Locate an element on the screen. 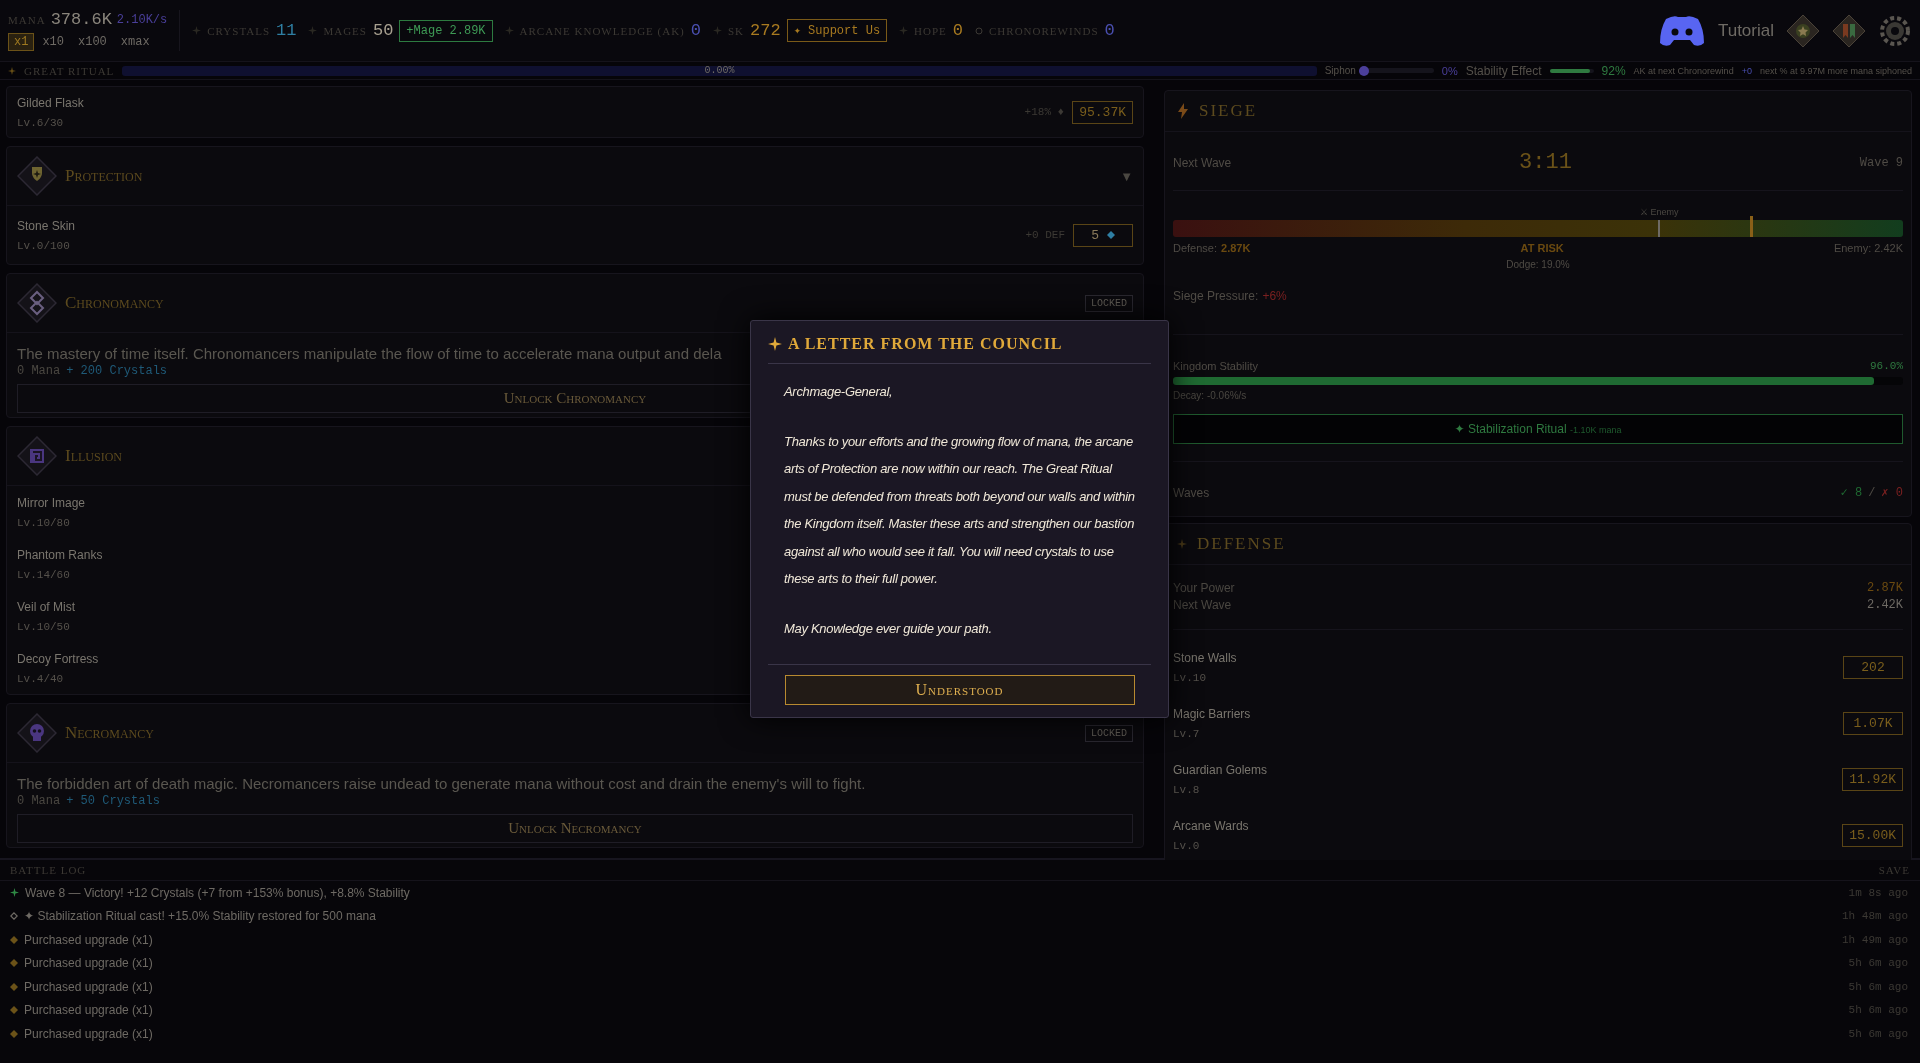 This screenshot has height=1063, width=1920. log-message: ✦ Stabilization Ritual cast! +15.0% Stability restored for 500 mana is located at coordinates (200, 916).